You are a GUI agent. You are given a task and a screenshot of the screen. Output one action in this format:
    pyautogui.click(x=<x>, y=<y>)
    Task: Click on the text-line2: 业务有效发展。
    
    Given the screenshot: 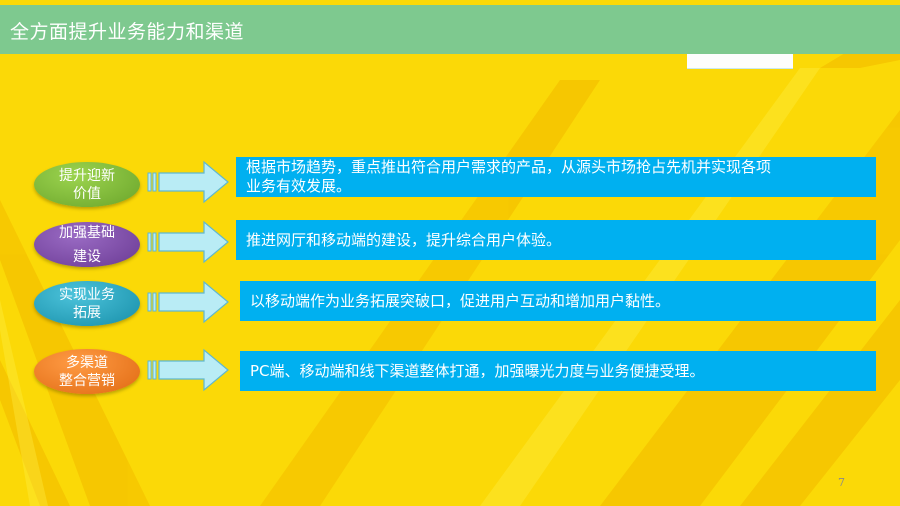 What is the action you would take?
    pyautogui.click(x=299, y=186)
    